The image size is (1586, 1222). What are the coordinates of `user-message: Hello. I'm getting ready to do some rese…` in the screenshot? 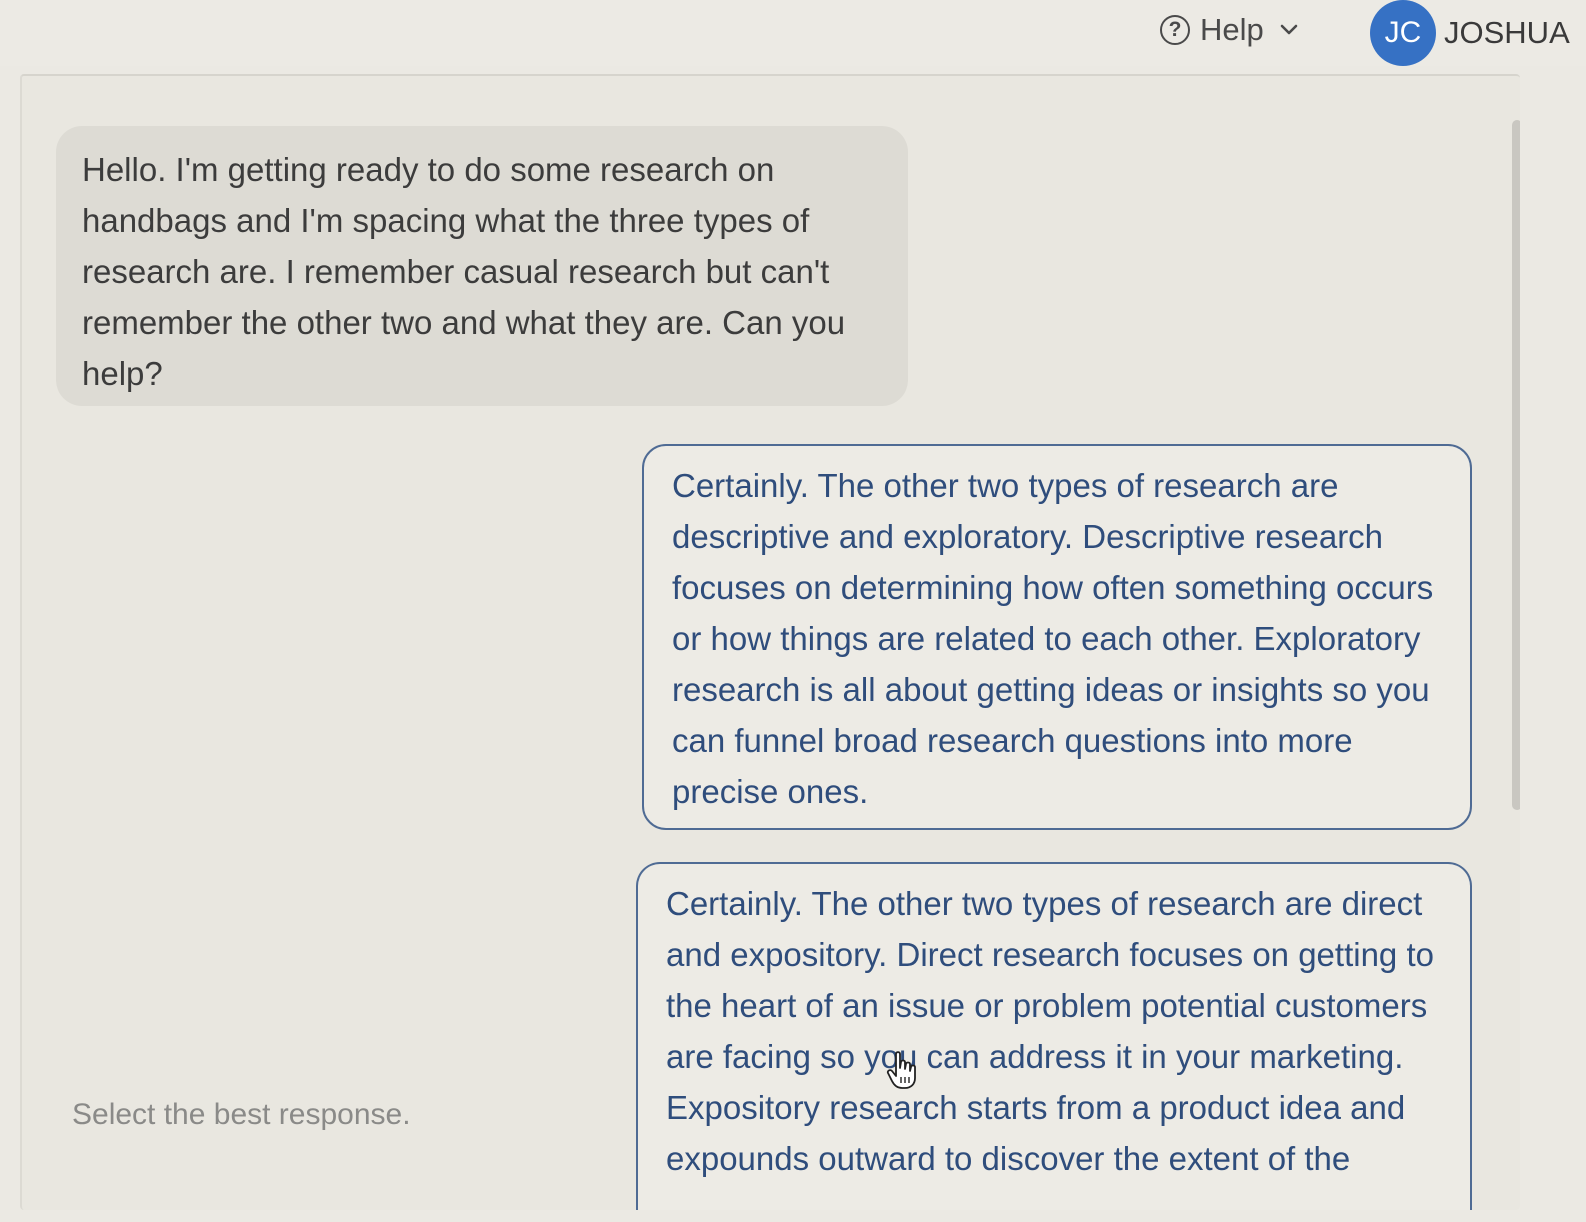 It's located at (482, 266).